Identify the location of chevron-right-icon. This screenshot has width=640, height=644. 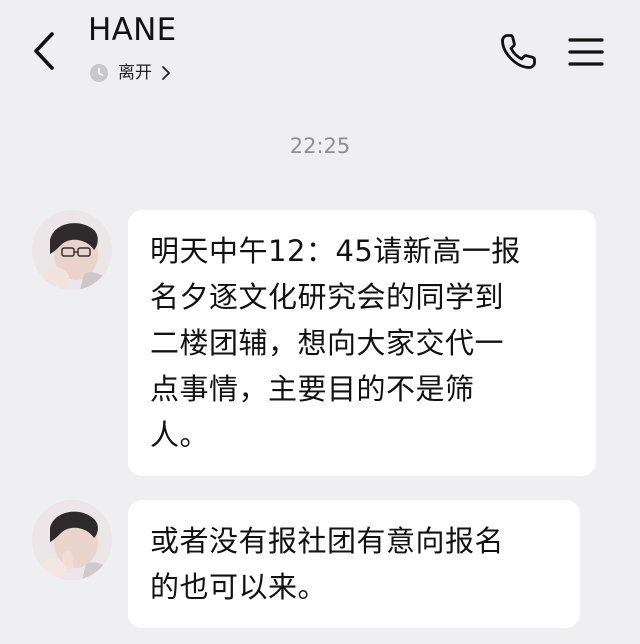
(166, 73).